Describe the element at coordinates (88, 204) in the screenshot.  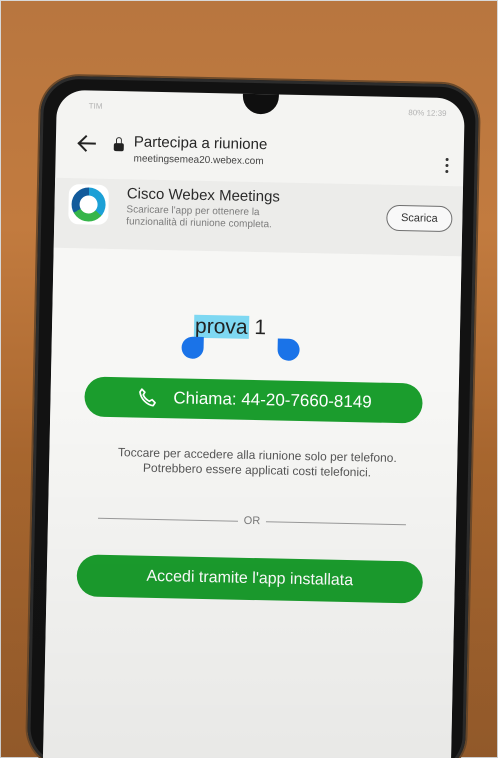
I see `webex-logo-icon` at that location.